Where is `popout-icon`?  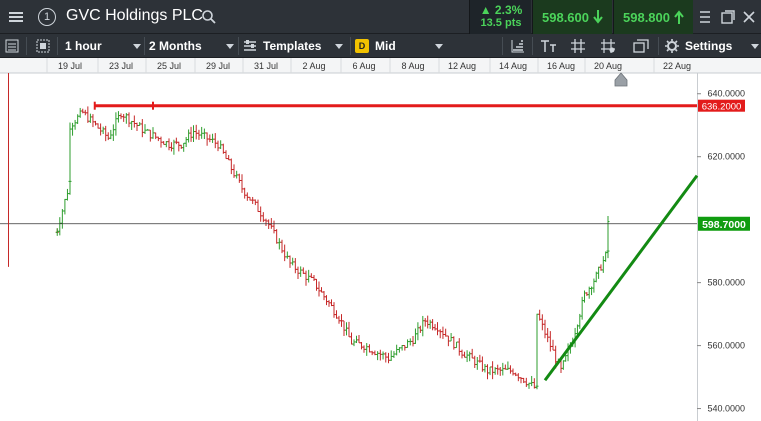
popout-icon is located at coordinates (728, 17).